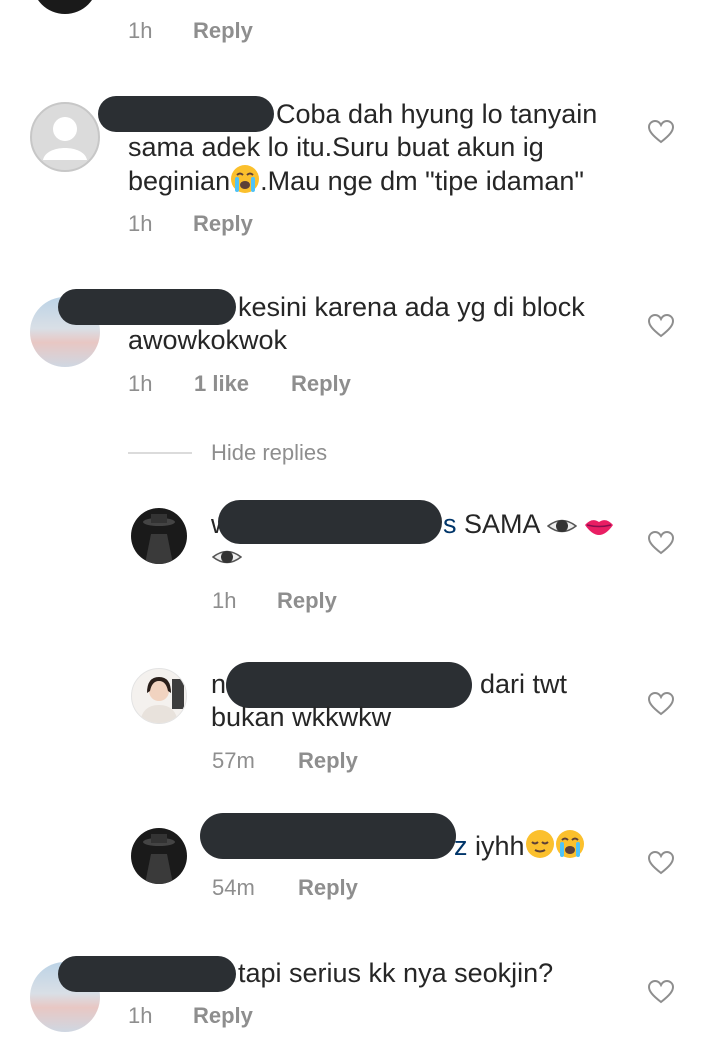  I want to click on comment-text: awowkokwok, so click(208, 340).